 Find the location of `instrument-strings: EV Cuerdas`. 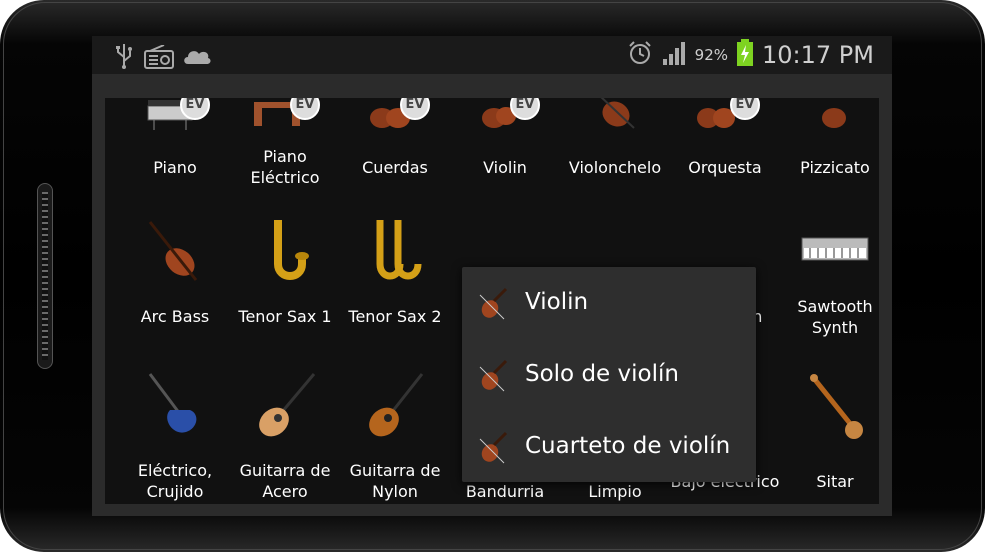

instrument-strings: EV Cuerdas is located at coordinates (395, 137).